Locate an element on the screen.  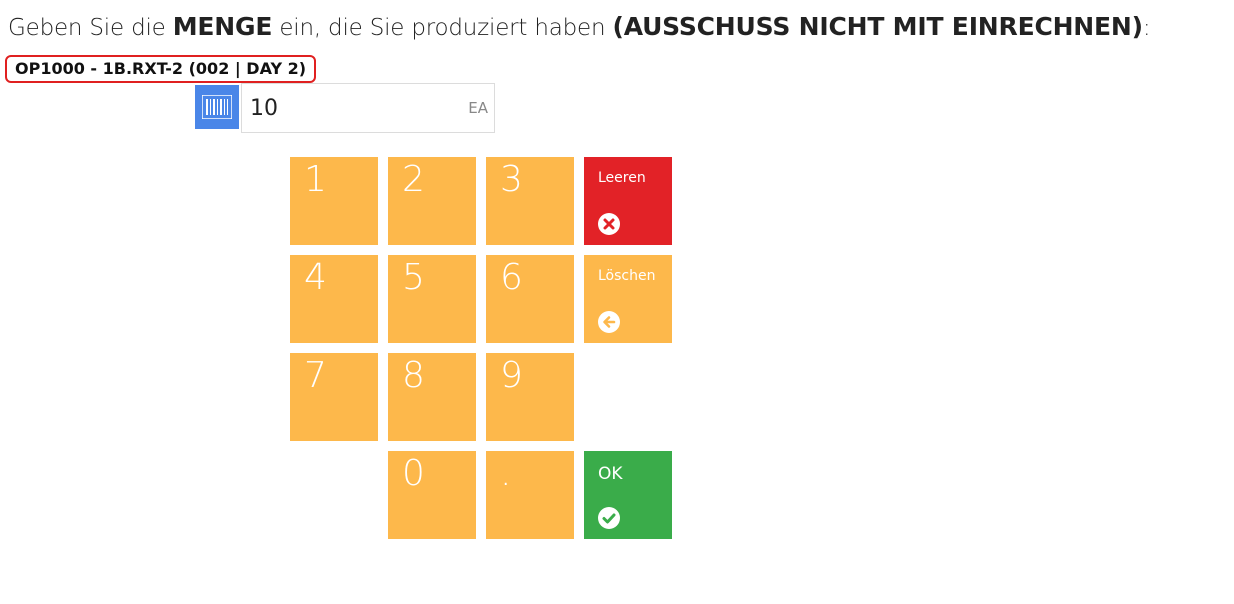
key-0: 0 is located at coordinates (432, 495).